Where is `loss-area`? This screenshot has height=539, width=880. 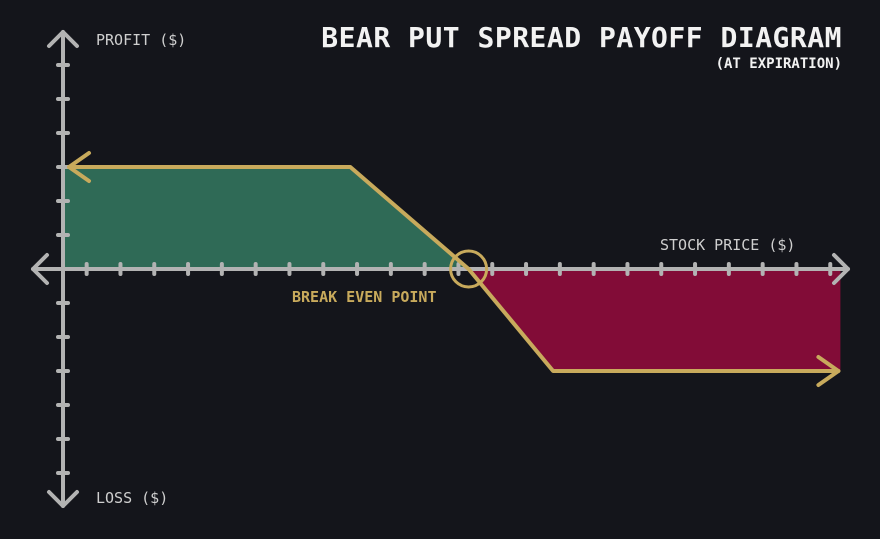
loss-area is located at coordinates (654, 320).